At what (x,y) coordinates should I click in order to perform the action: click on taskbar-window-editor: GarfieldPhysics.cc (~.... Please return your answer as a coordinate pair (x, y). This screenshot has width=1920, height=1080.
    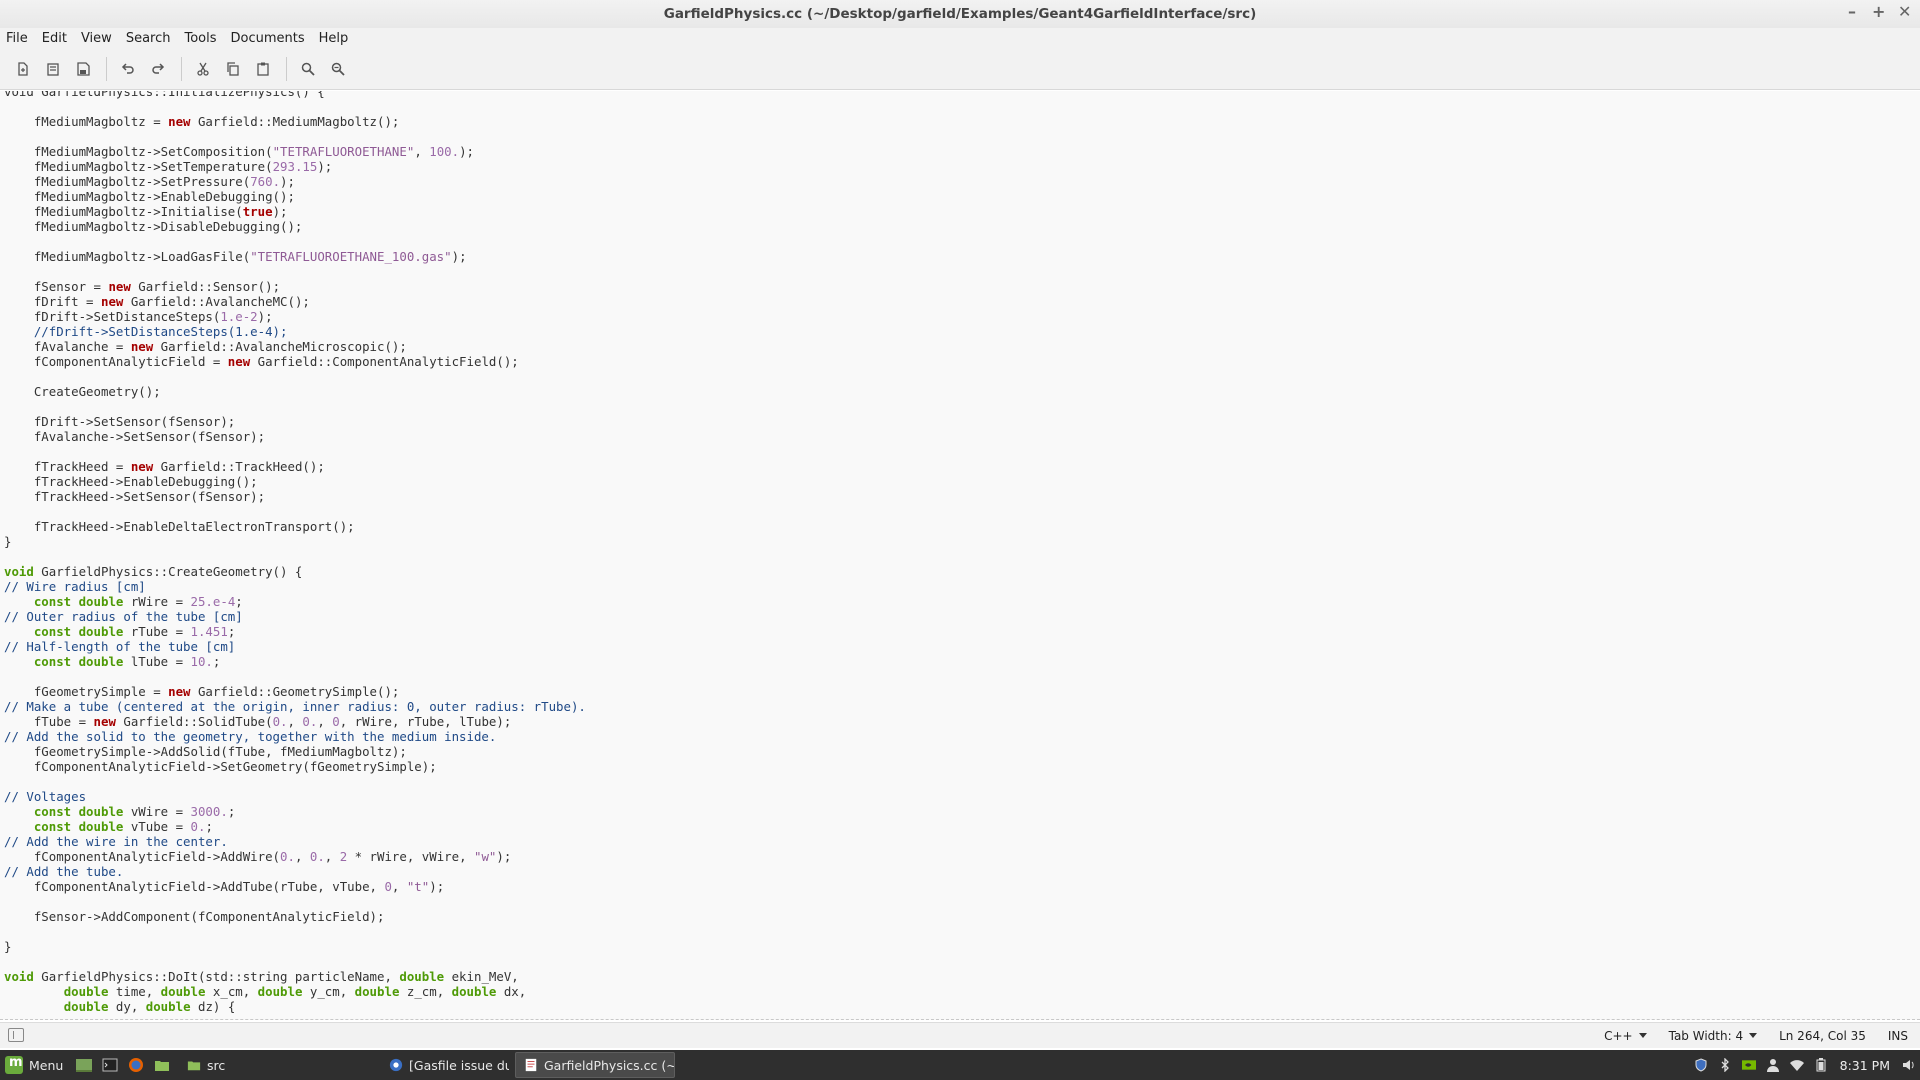
    Looking at the image, I should click on (595, 1065).